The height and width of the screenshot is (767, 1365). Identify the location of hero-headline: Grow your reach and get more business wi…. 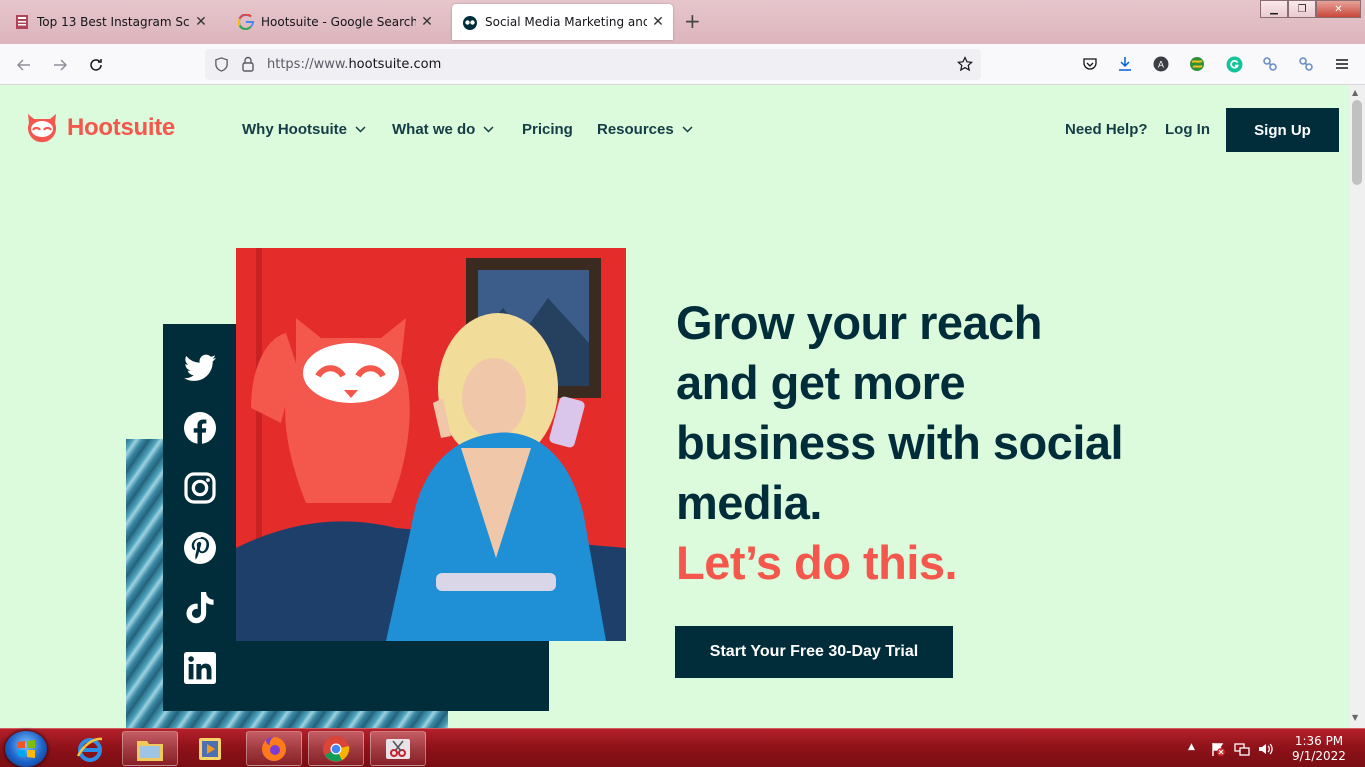
(956, 413).